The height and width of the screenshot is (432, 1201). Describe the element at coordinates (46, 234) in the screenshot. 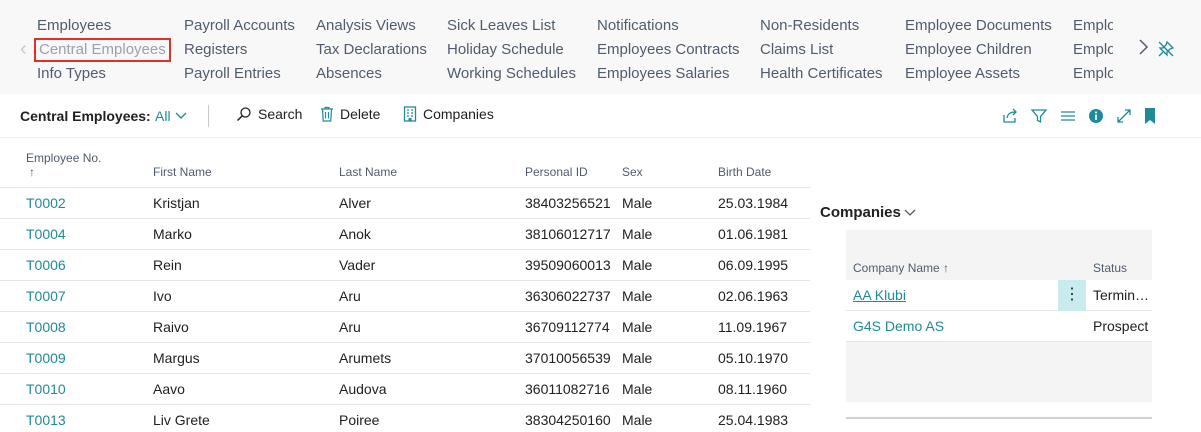

I see `employee-no-link: T0004` at that location.